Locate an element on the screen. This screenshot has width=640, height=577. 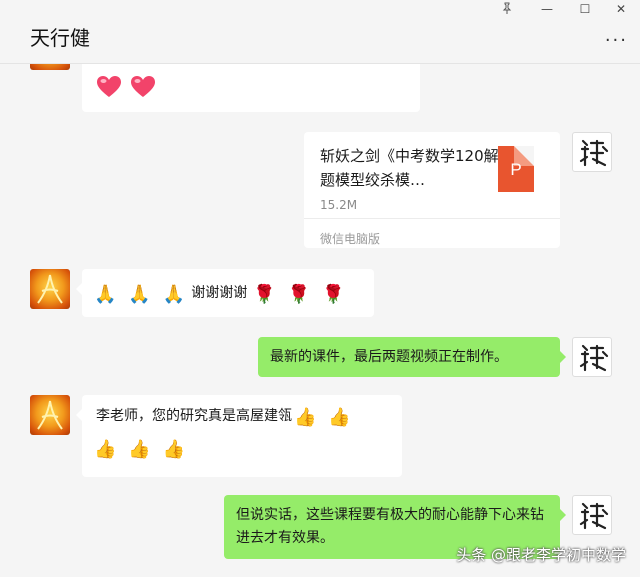
watermark: 头条 @跟老李学初中数学 is located at coordinates (541, 555).